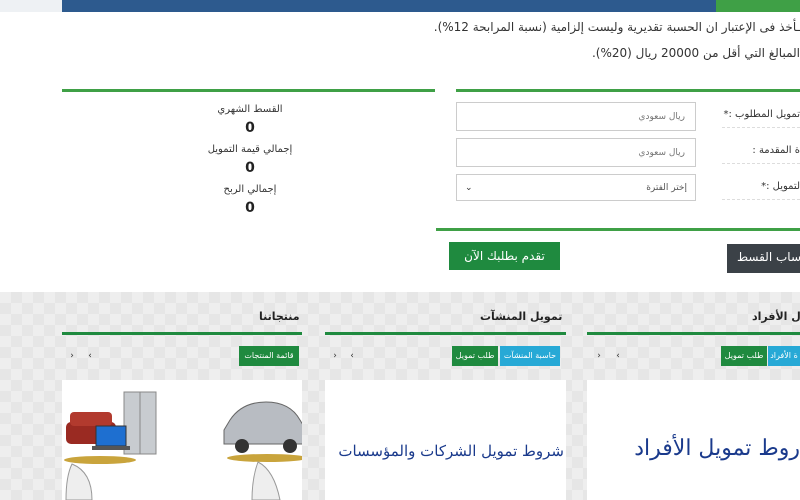  Describe the element at coordinates (79, 481) in the screenshot. I see `glove-shape` at that location.